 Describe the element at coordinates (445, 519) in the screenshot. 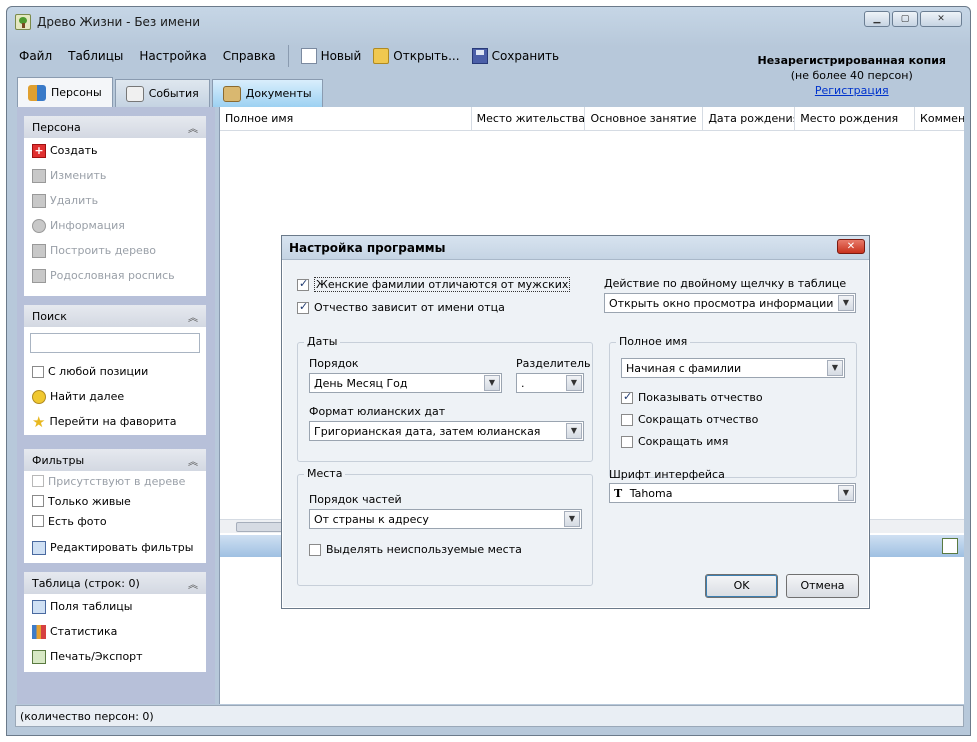

I see `parts-order-select: От страны к адресу ▼` at that location.